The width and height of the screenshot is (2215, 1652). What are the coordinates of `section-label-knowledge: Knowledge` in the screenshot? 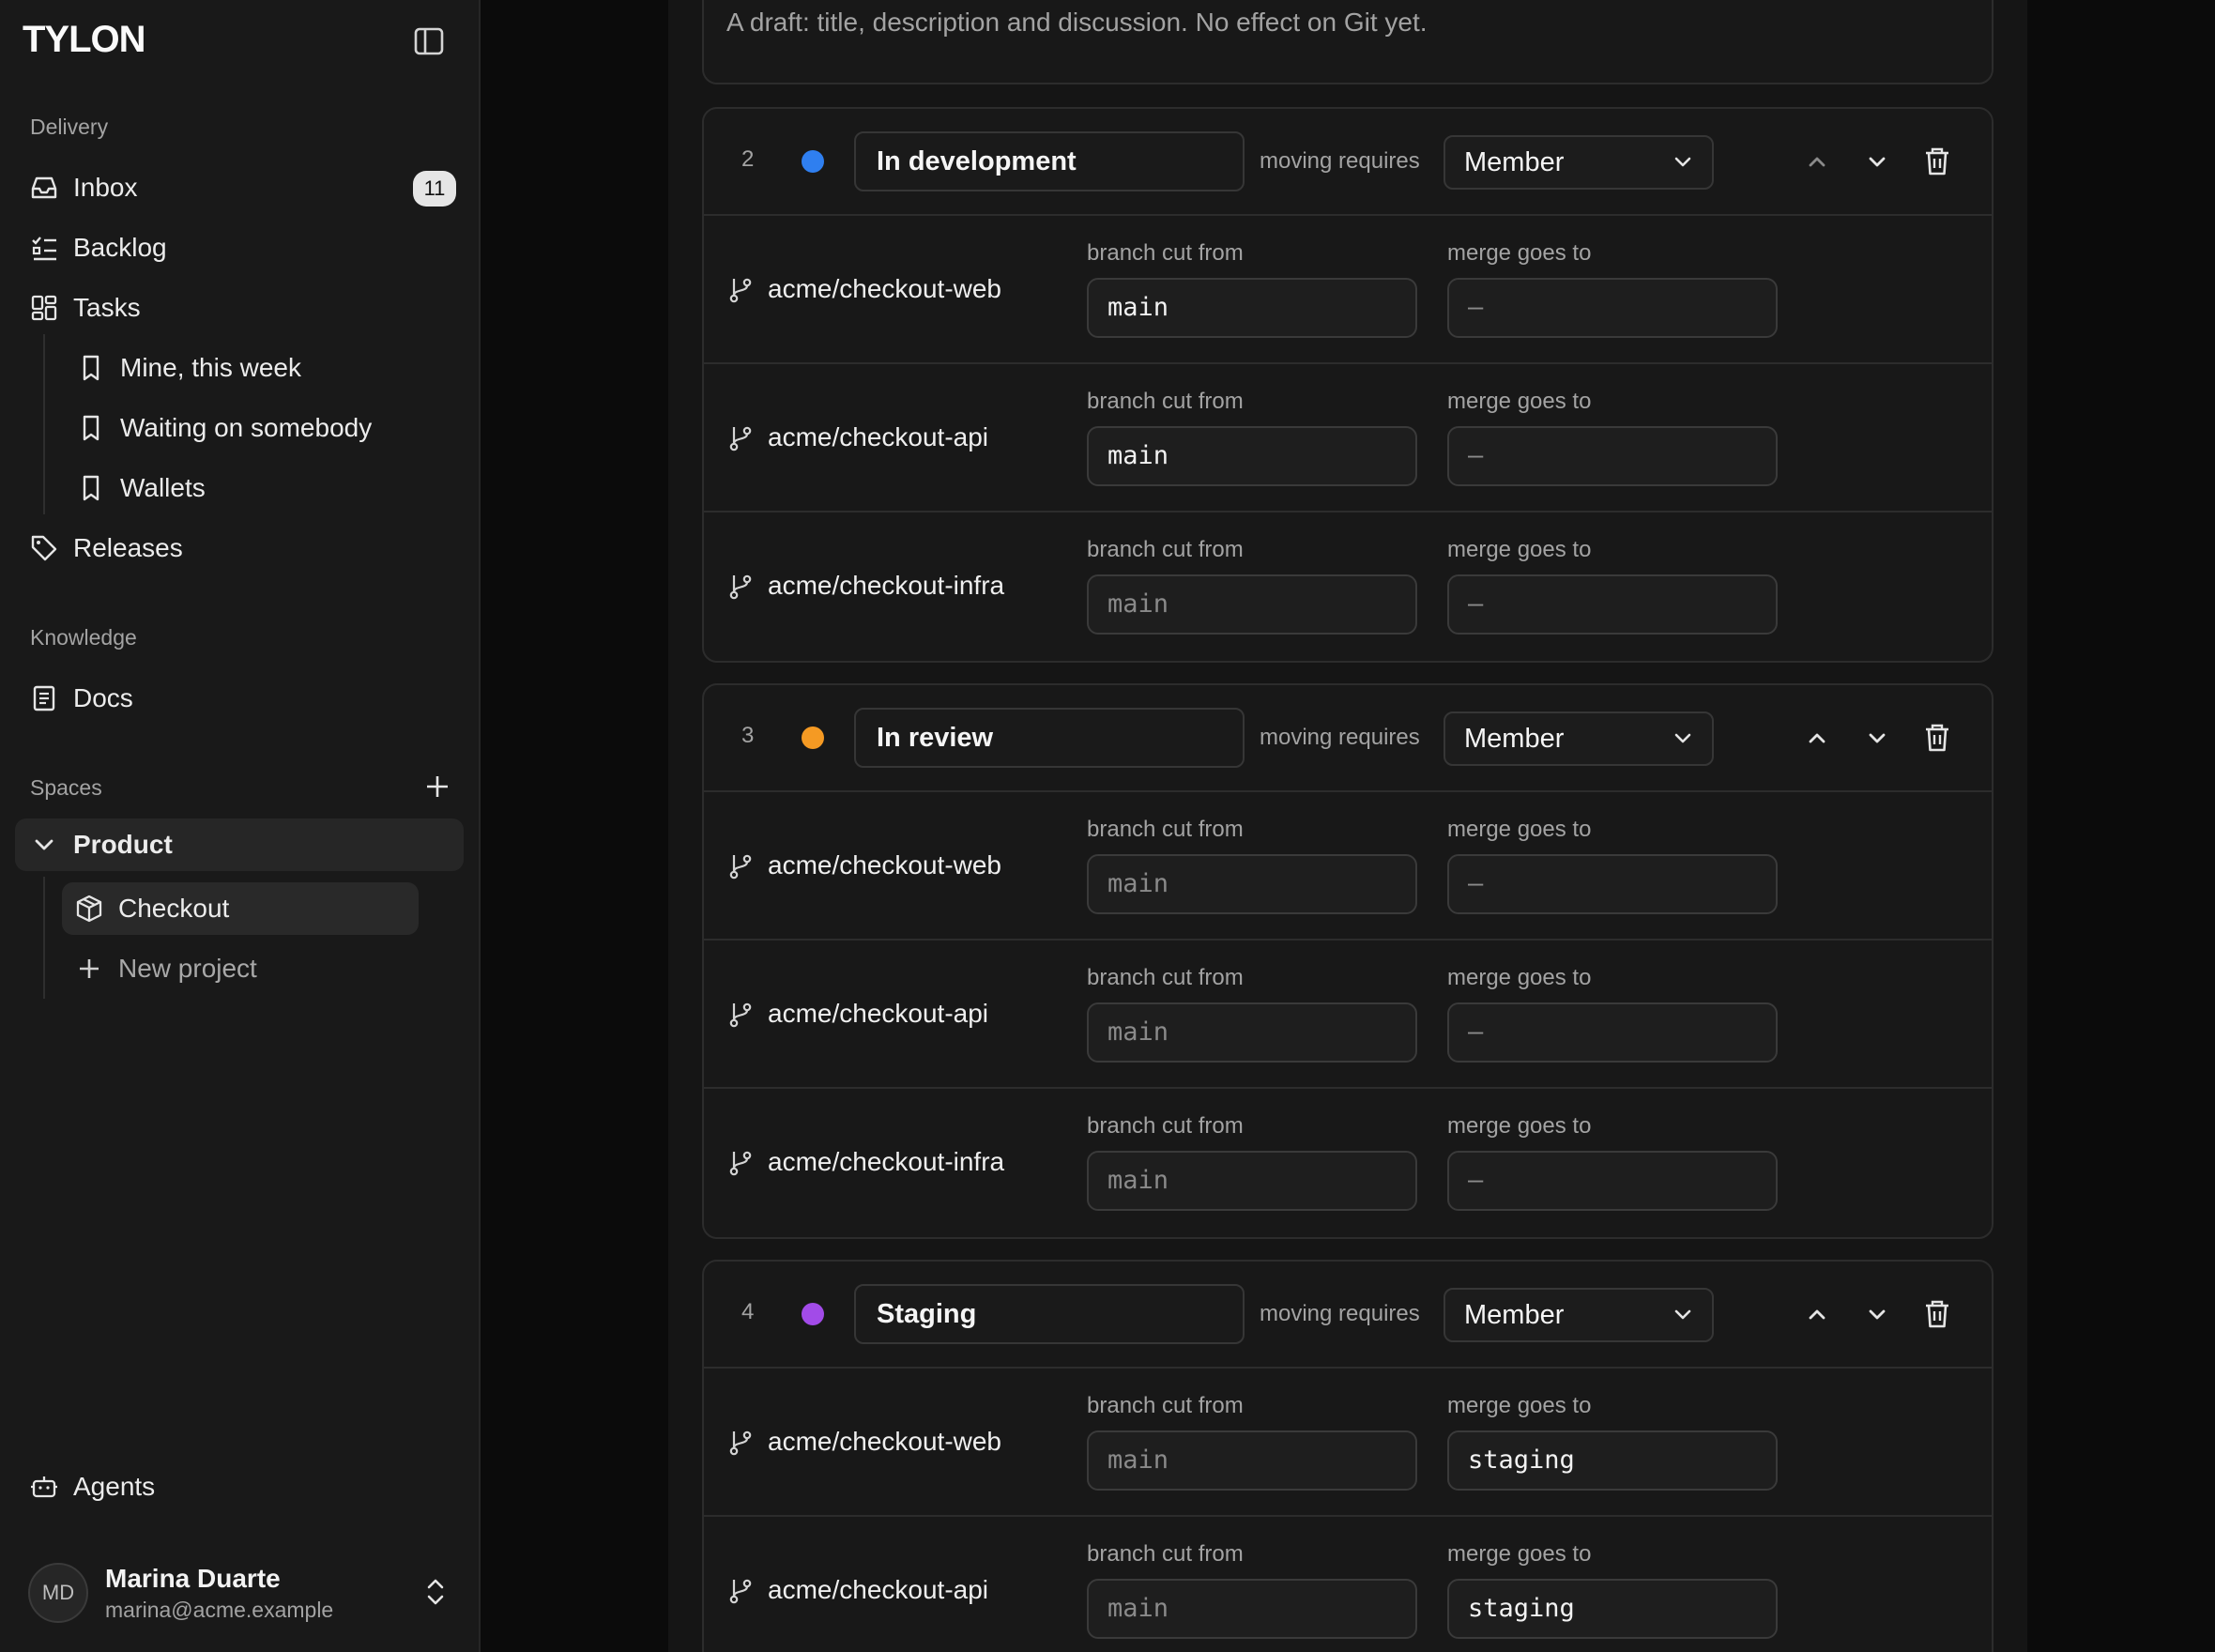 It's located at (83, 637).